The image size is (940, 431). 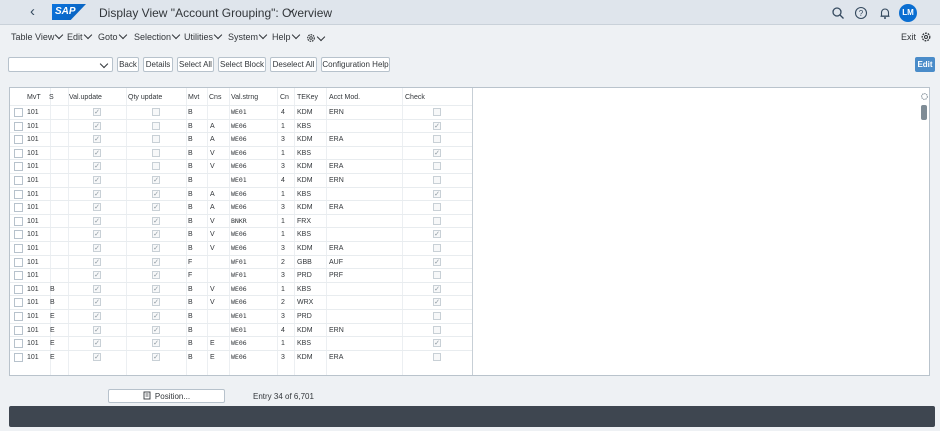 I want to click on menu-goto: Goto, so click(x=112, y=36).